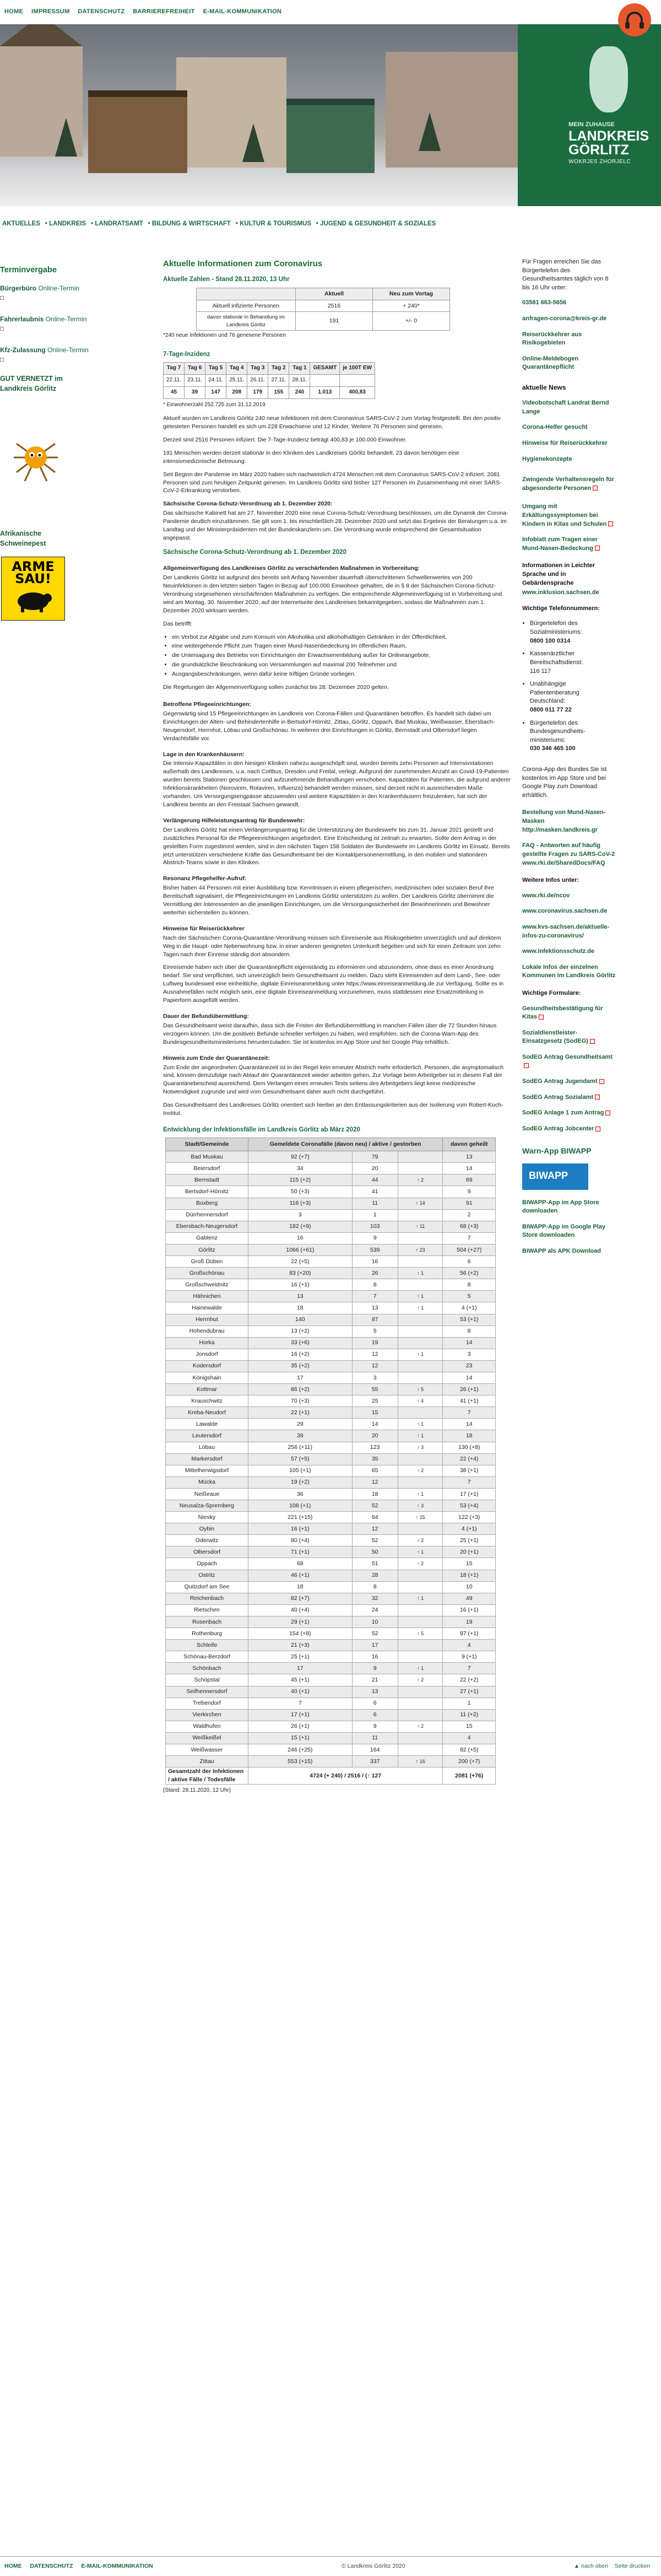 The height and width of the screenshot is (2576, 661). What do you see at coordinates (632, 2566) in the screenshot?
I see `print-link: Seite drucken` at bounding box center [632, 2566].